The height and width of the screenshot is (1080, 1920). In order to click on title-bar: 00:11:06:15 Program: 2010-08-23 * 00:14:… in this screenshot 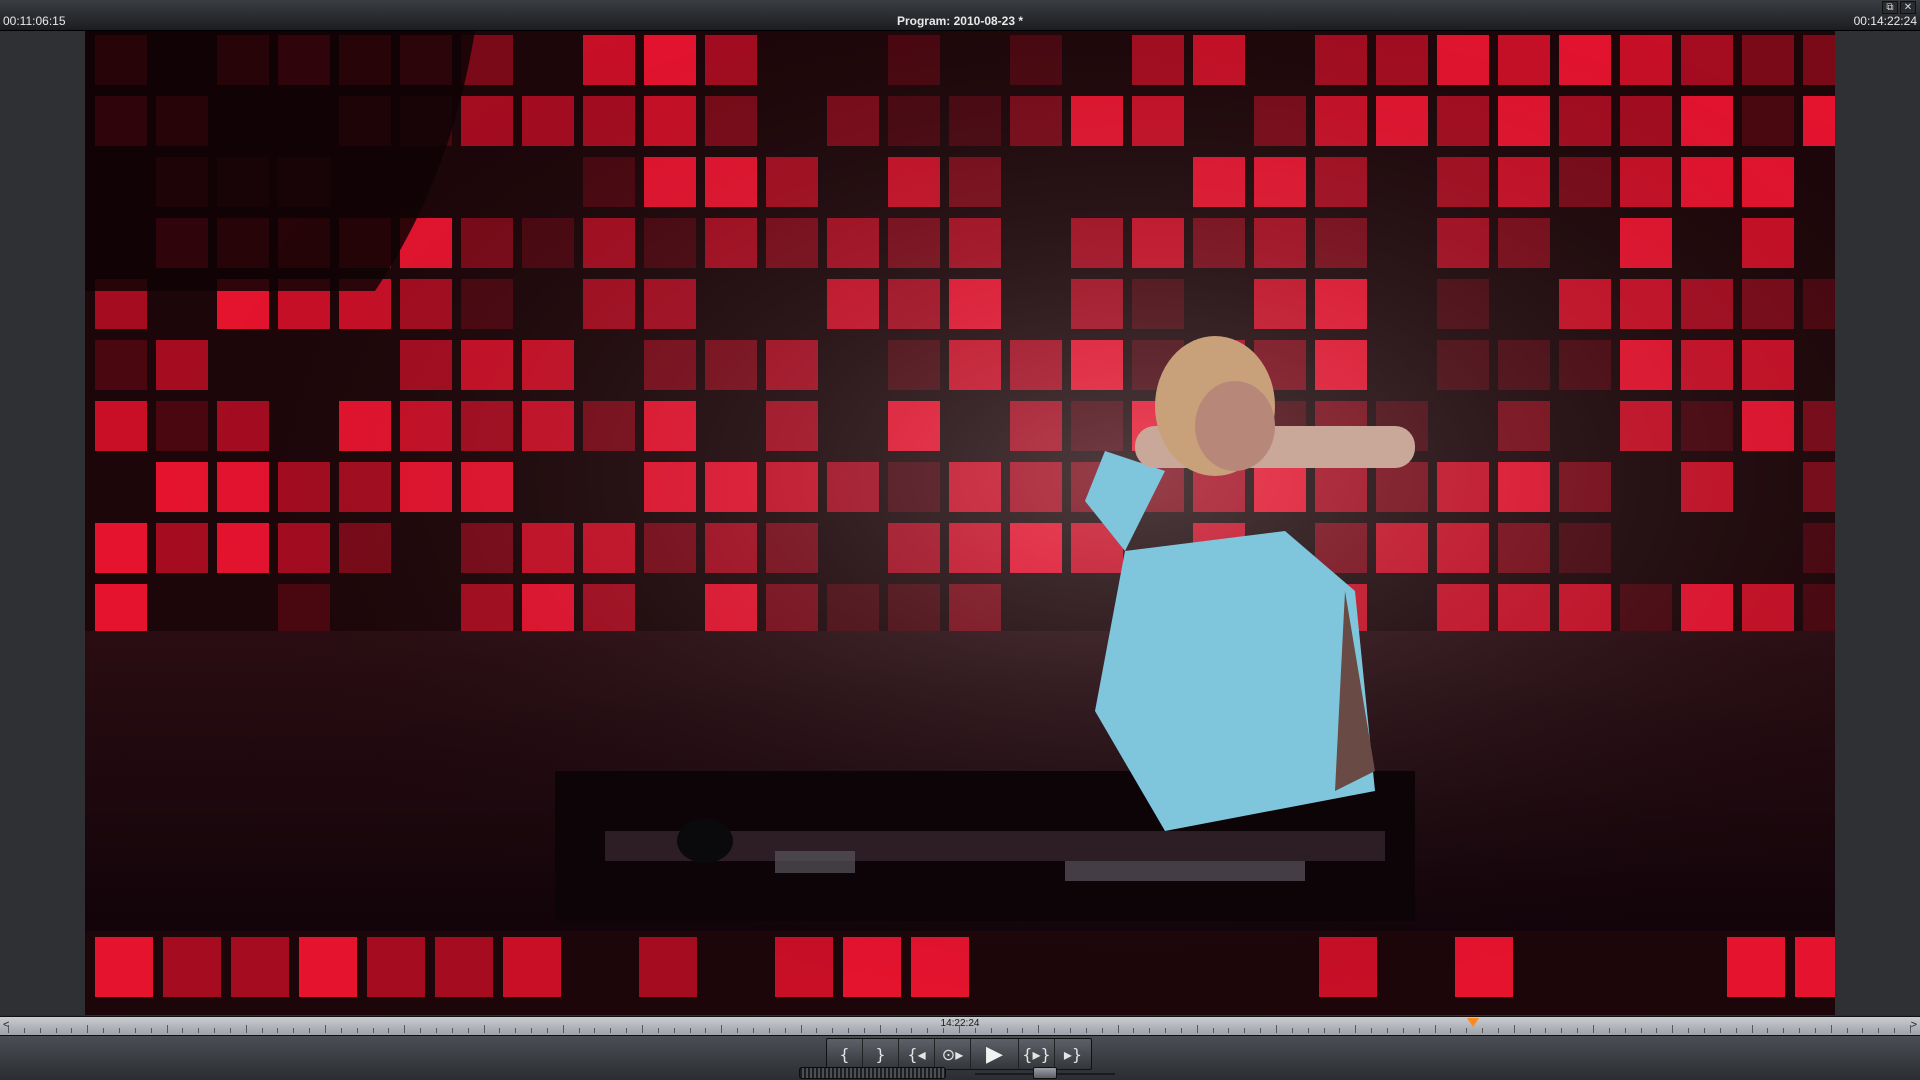, I will do `click(960, 15)`.